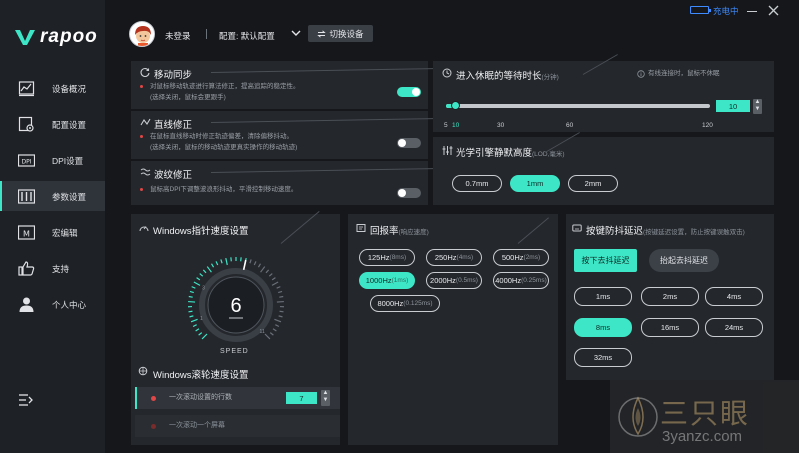 The image size is (799, 453). What do you see at coordinates (378, 280) in the screenshot?
I see `polling-rate-value: 1000Hz` at bounding box center [378, 280].